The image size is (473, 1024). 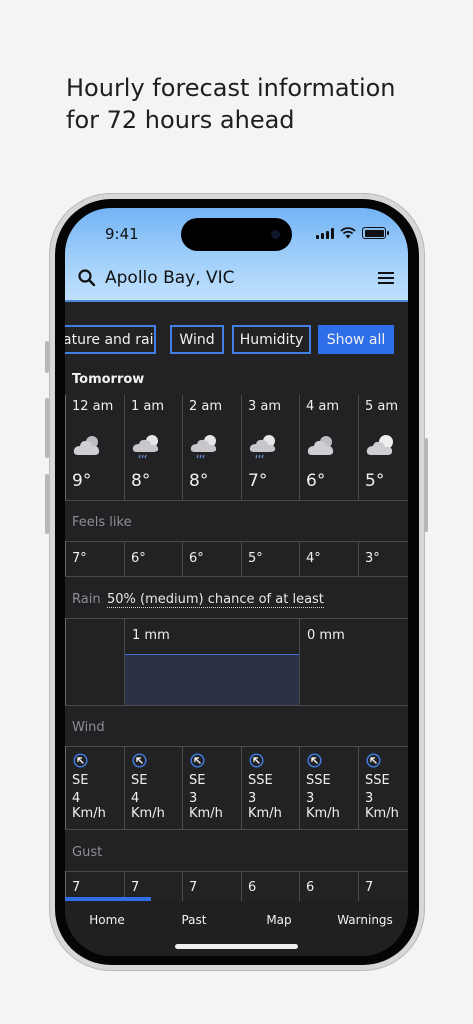 I want to click on rain-amount-1mm: 1 mm, so click(x=151, y=635).